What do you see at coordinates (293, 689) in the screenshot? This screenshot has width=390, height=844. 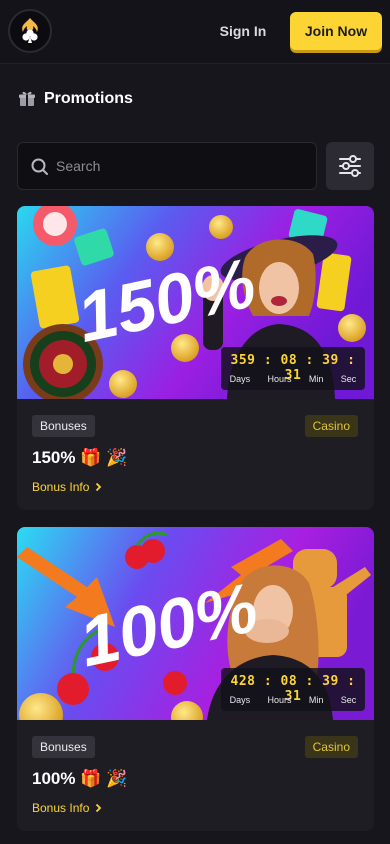 I see `countdown-timer: 428 : 08 : 39 : 31 Days Hours Min Sec` at bounding box center [293, 689].